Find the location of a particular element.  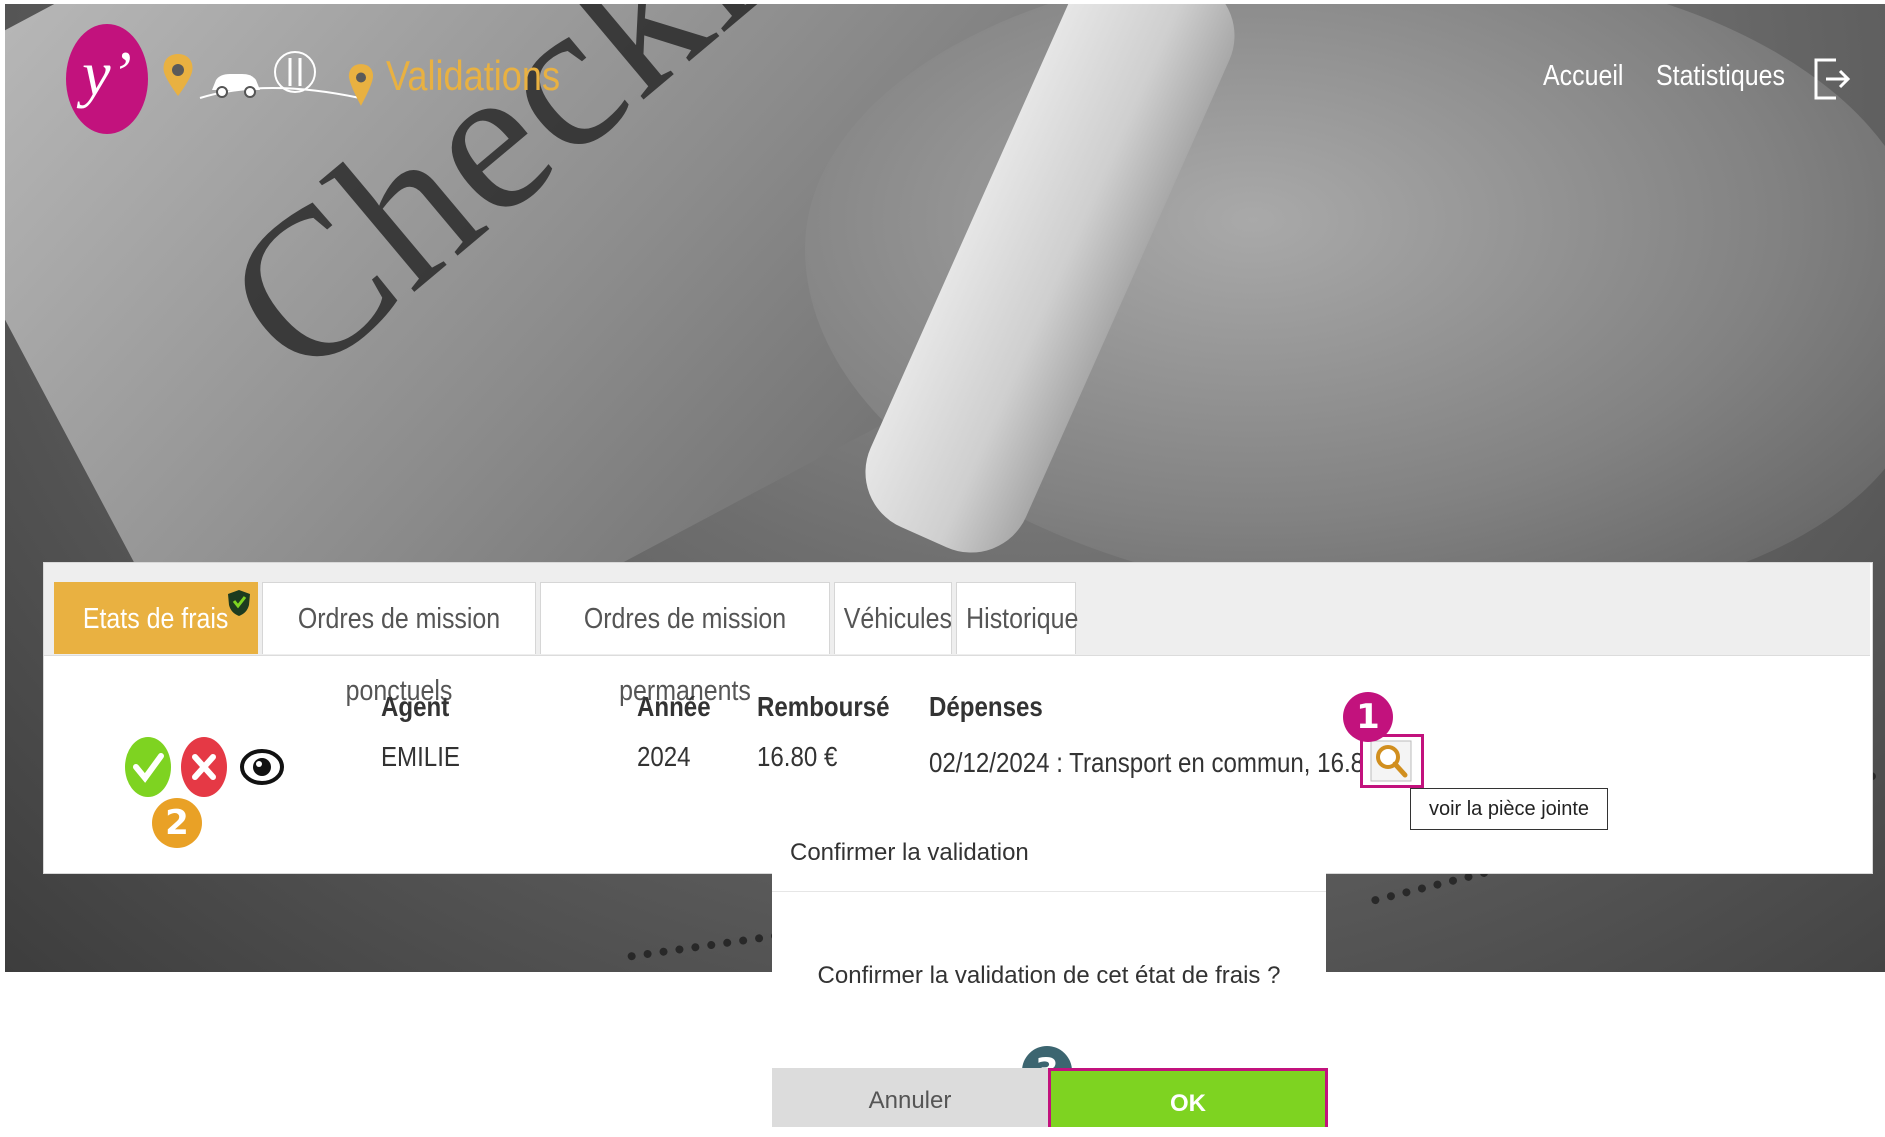

reject-button is located at coordinates (204, 767).